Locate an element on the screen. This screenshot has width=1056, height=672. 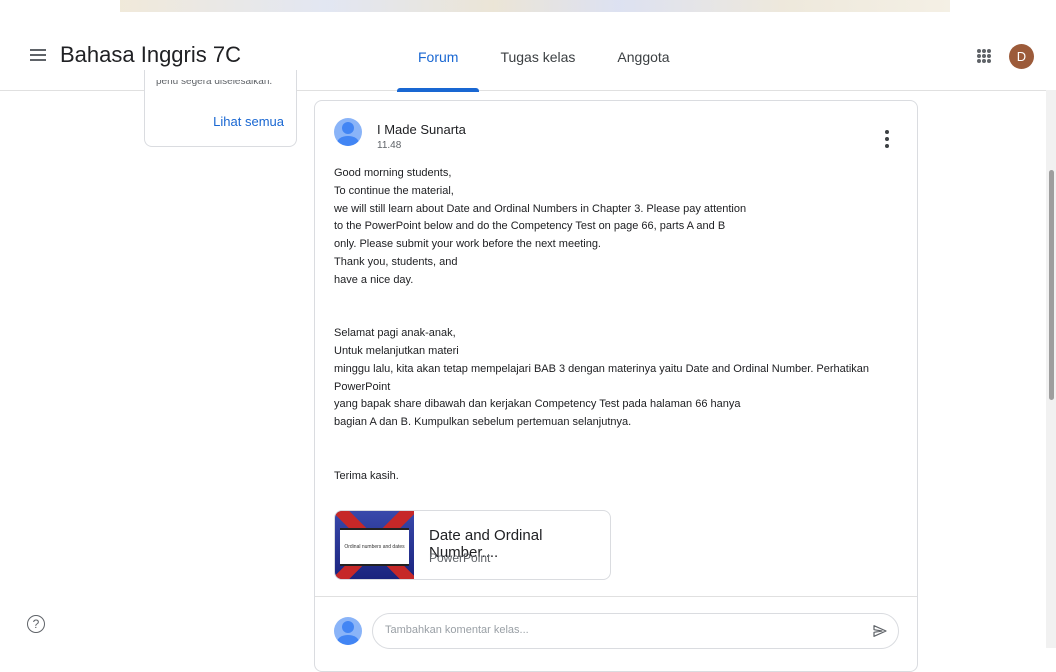
help-icon: ? is located at coordinates (36, 624).